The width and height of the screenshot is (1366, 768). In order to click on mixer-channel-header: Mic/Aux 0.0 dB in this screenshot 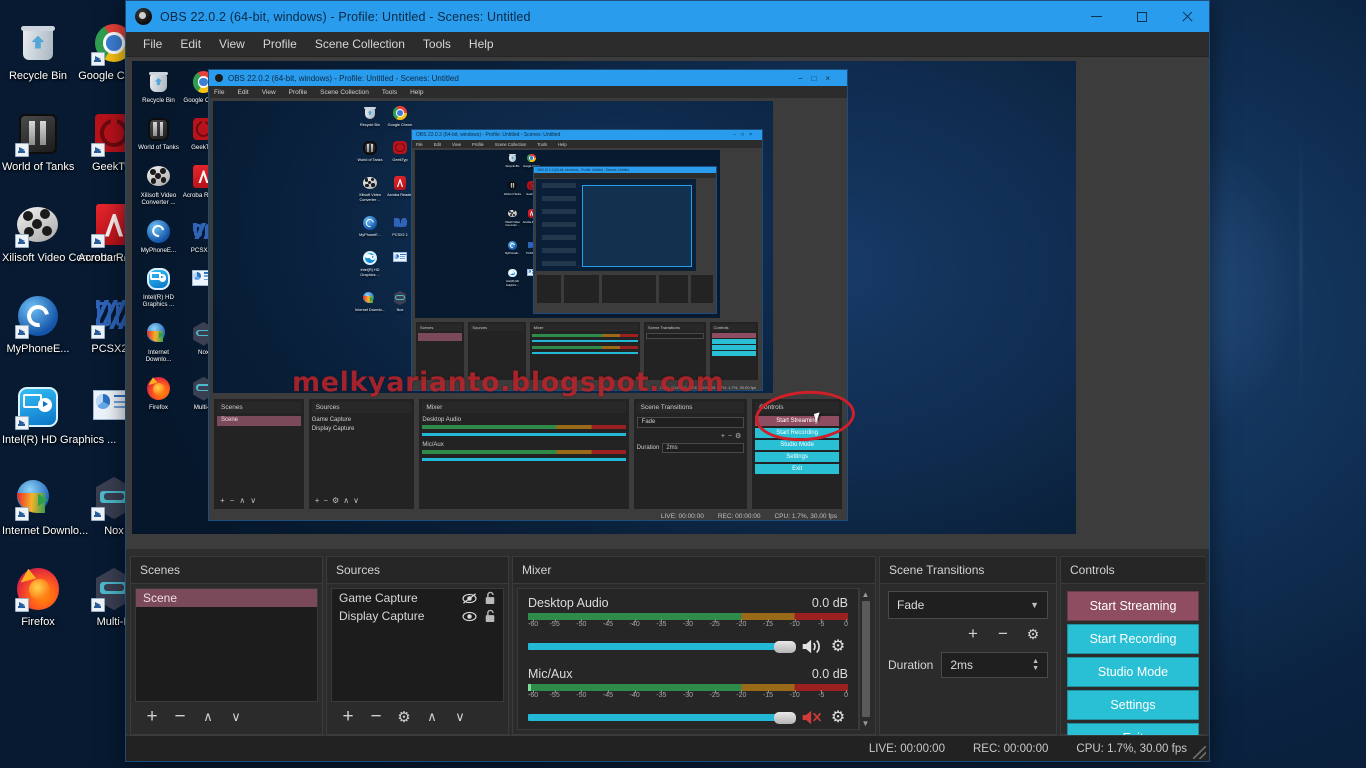, I will do `click(688, 674)`.